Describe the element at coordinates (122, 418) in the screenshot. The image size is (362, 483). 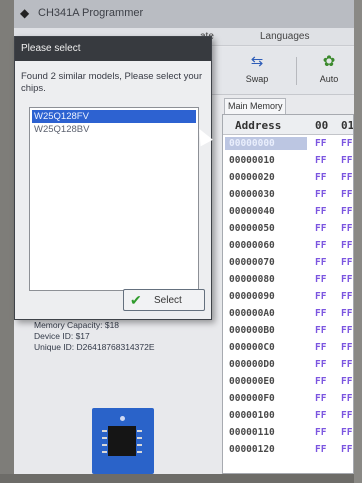
I see `chip-led` at that location.